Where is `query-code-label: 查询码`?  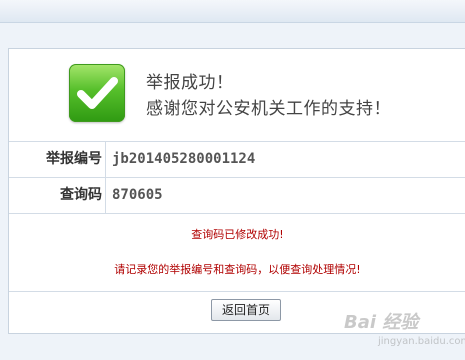
query-code-label: 查询码 is located at coordinates (57, 195).